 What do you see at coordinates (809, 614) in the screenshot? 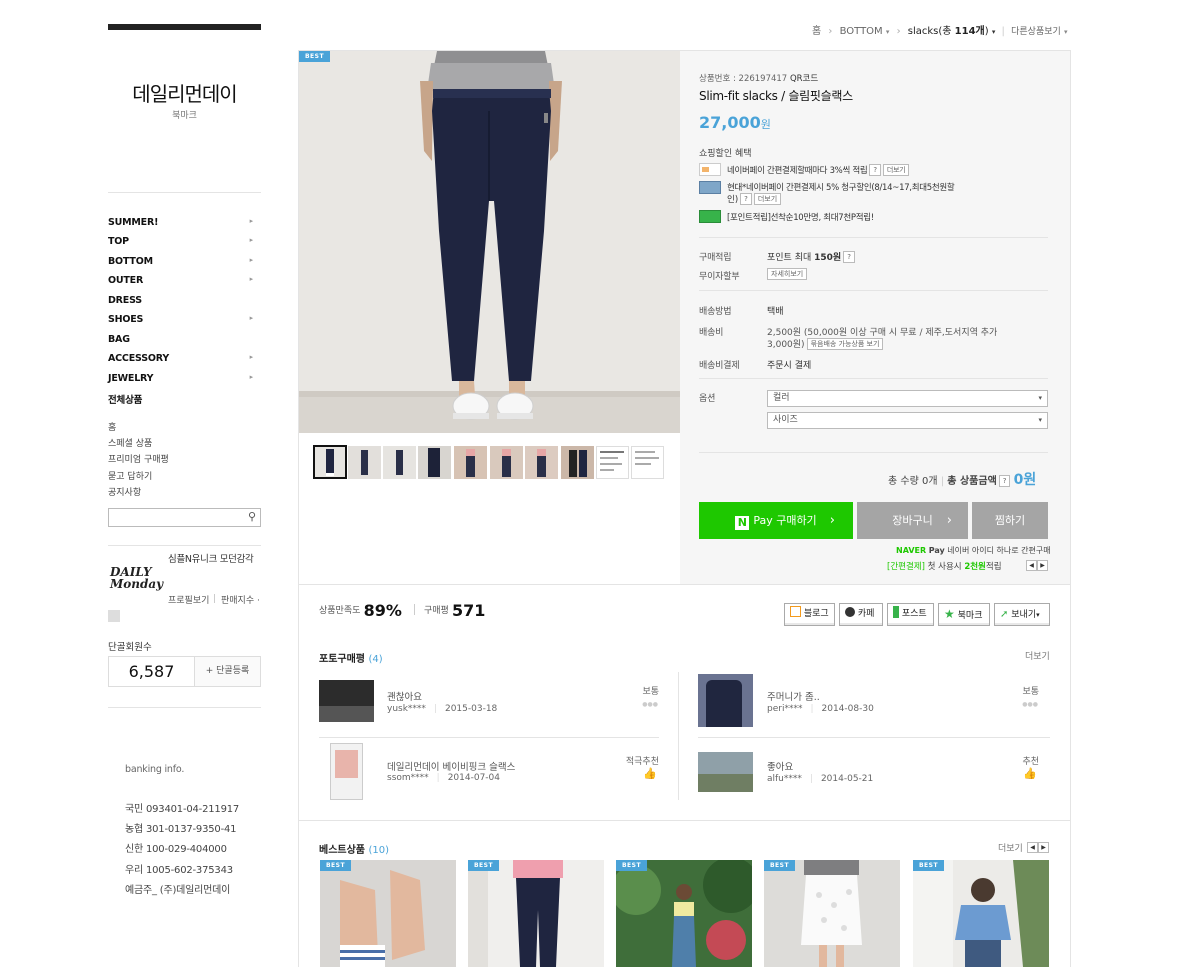
I see `blog-share-button: 블로그` at bounding box center [809, 614].